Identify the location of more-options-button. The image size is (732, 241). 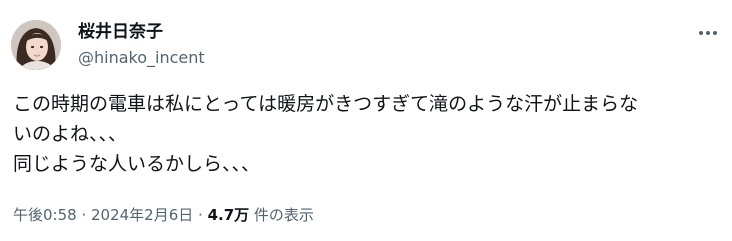
(708, 33).